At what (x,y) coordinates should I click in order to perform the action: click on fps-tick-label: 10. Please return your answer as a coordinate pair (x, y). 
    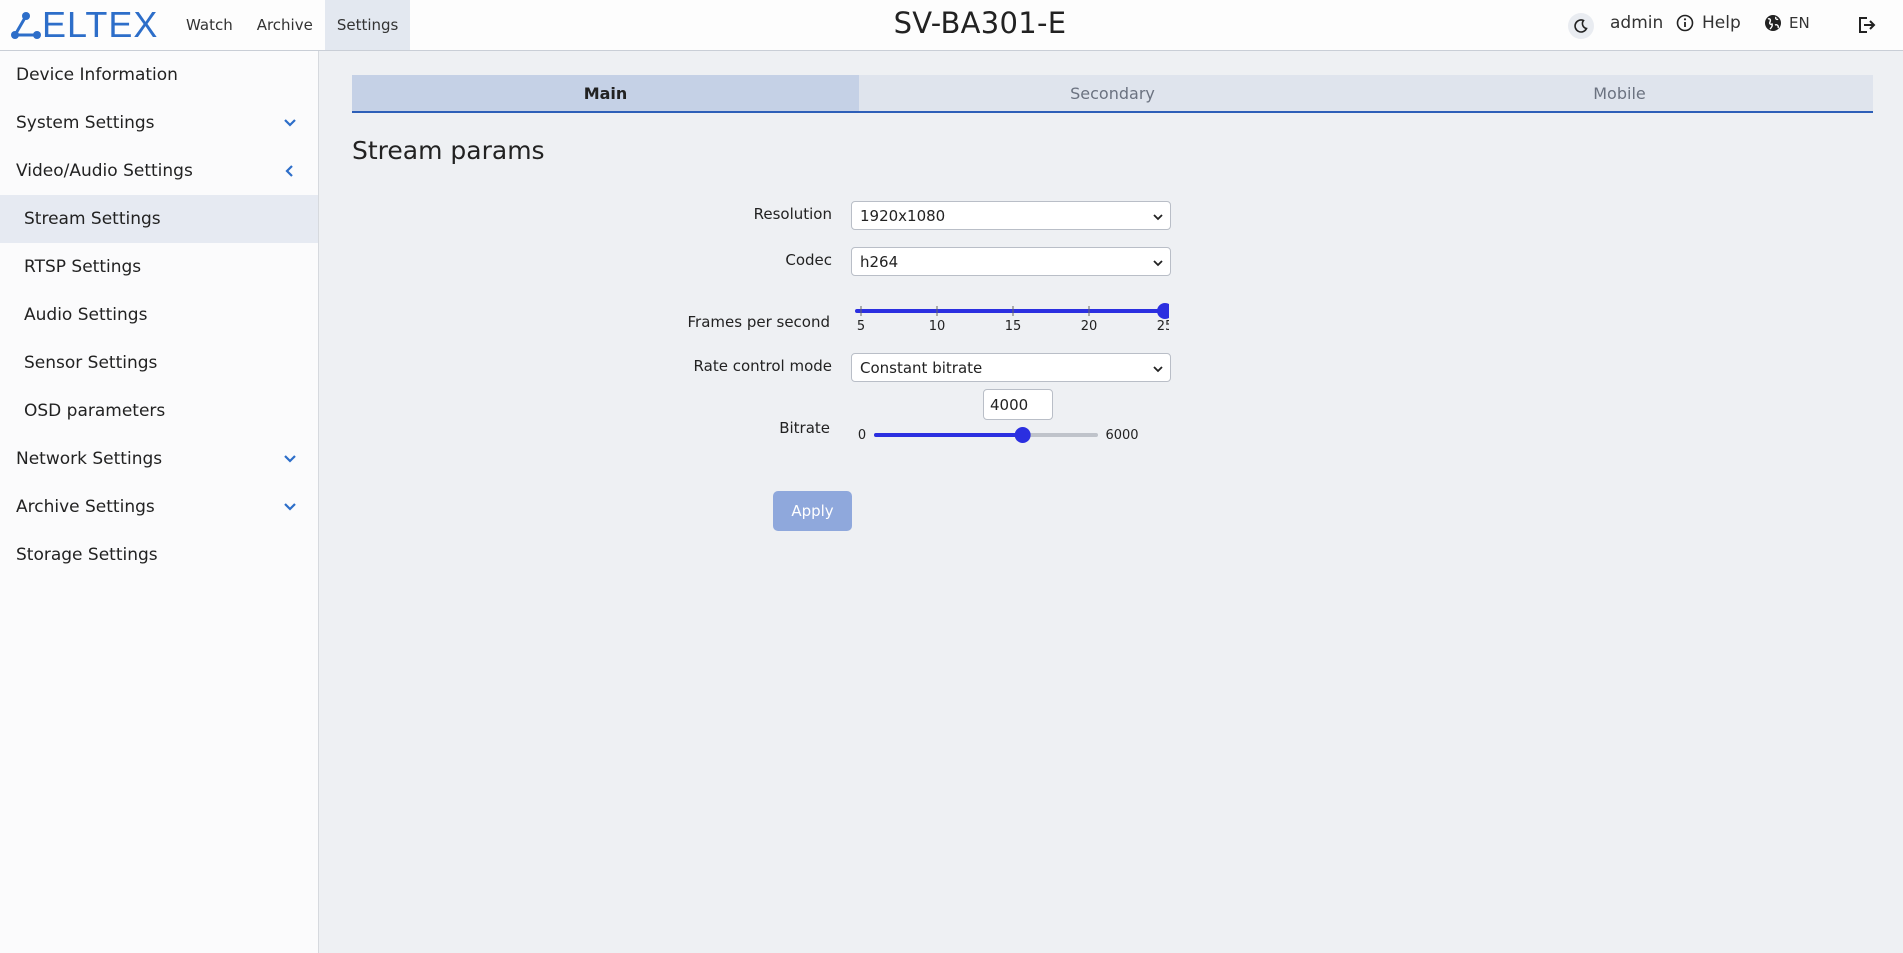
    Looking at the image, I should click on (937, 326).